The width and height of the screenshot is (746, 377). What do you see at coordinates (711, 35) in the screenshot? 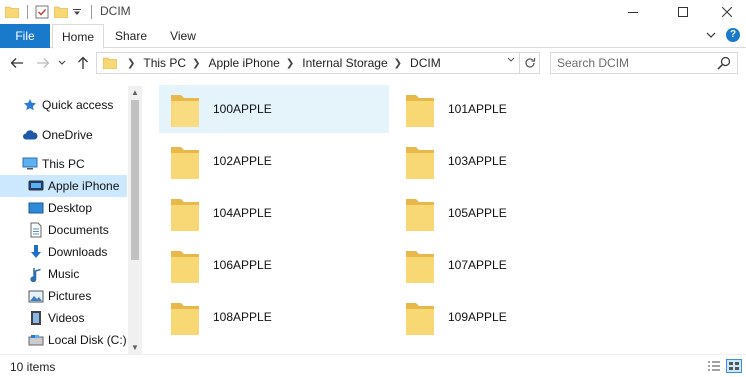
I see `expand-ribbon-chevron-icon` at bounding box center [711, 35].